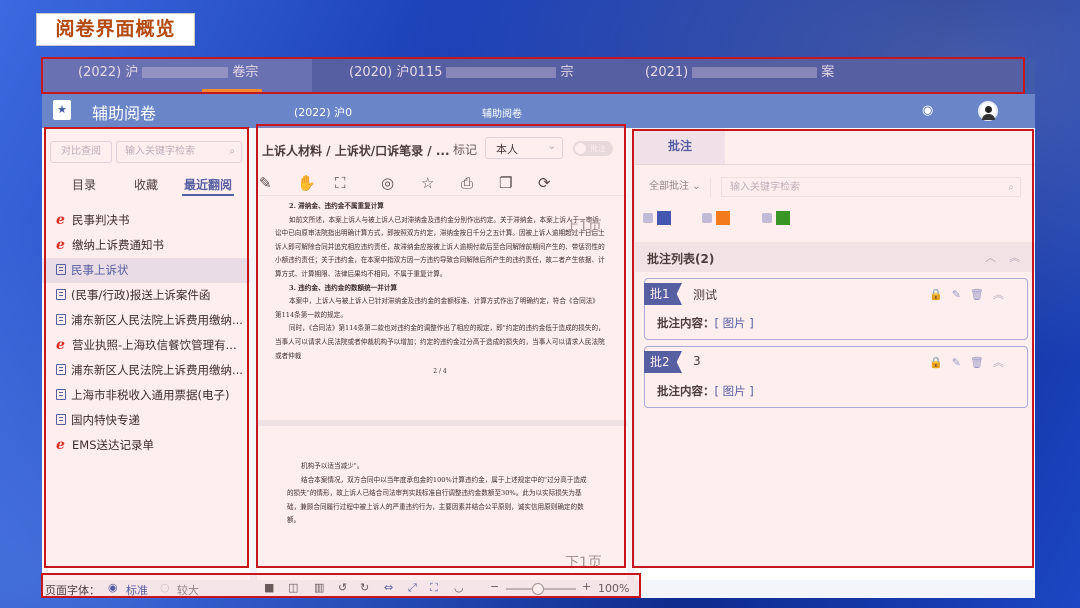 Image resolution: width=1080 pixels, height=608 pixels. What do you see at coordinates (479, 76) in the screenshot?
I see `doc-tab-2: (2020) 沪0115 宗` at bounding box center [479, 76].